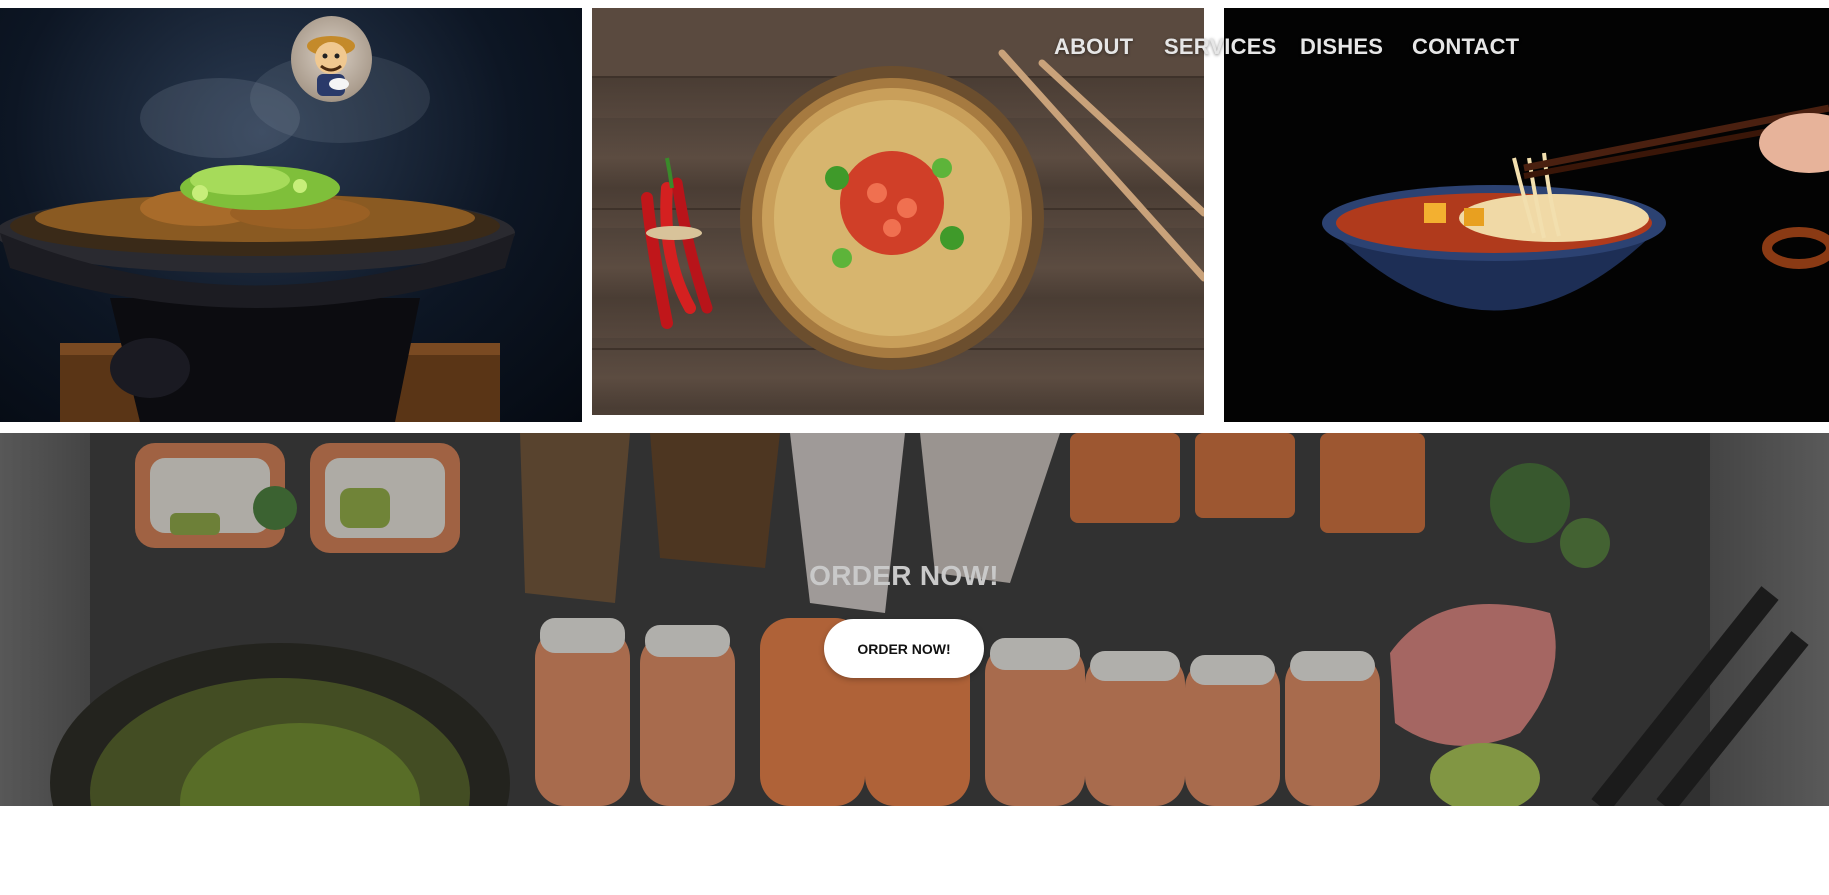 The height and width of the screenshot is (895, 1829). Describe the element at coordinates (1220, 47) in the screenshot. I see `nav-item-services: SERVICES` at that location.